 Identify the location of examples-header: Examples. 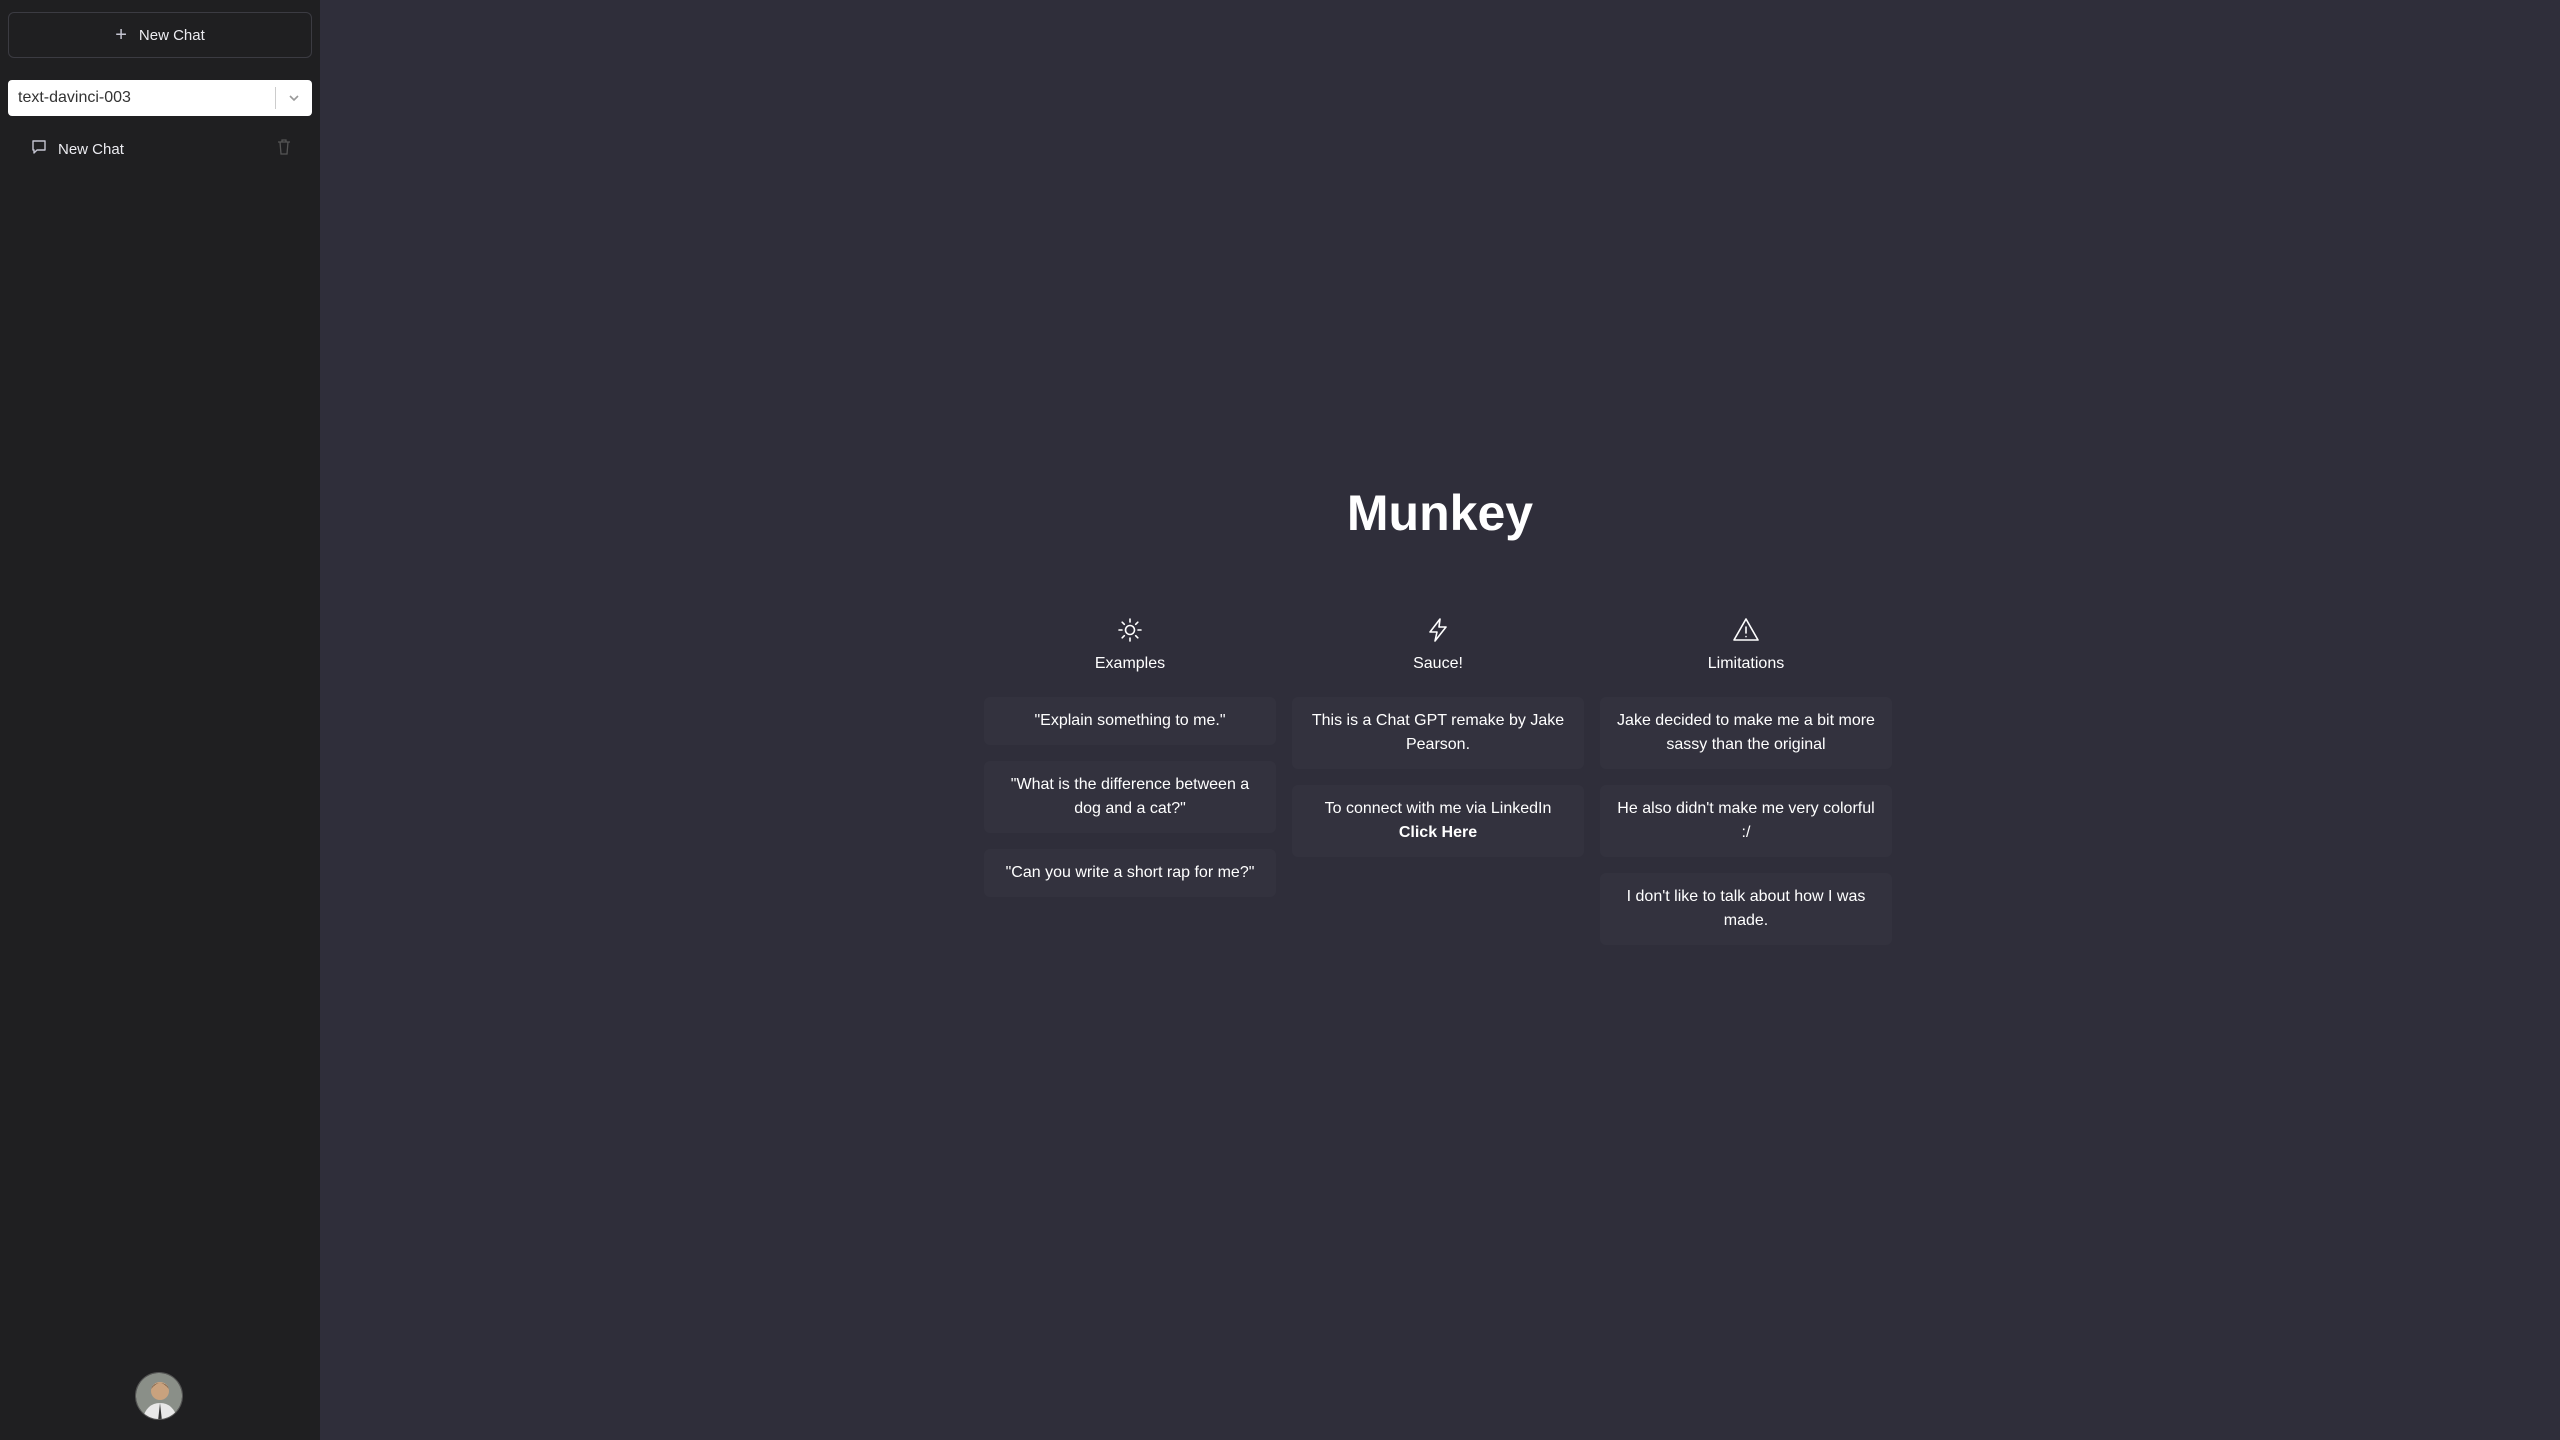
(1130, 644).